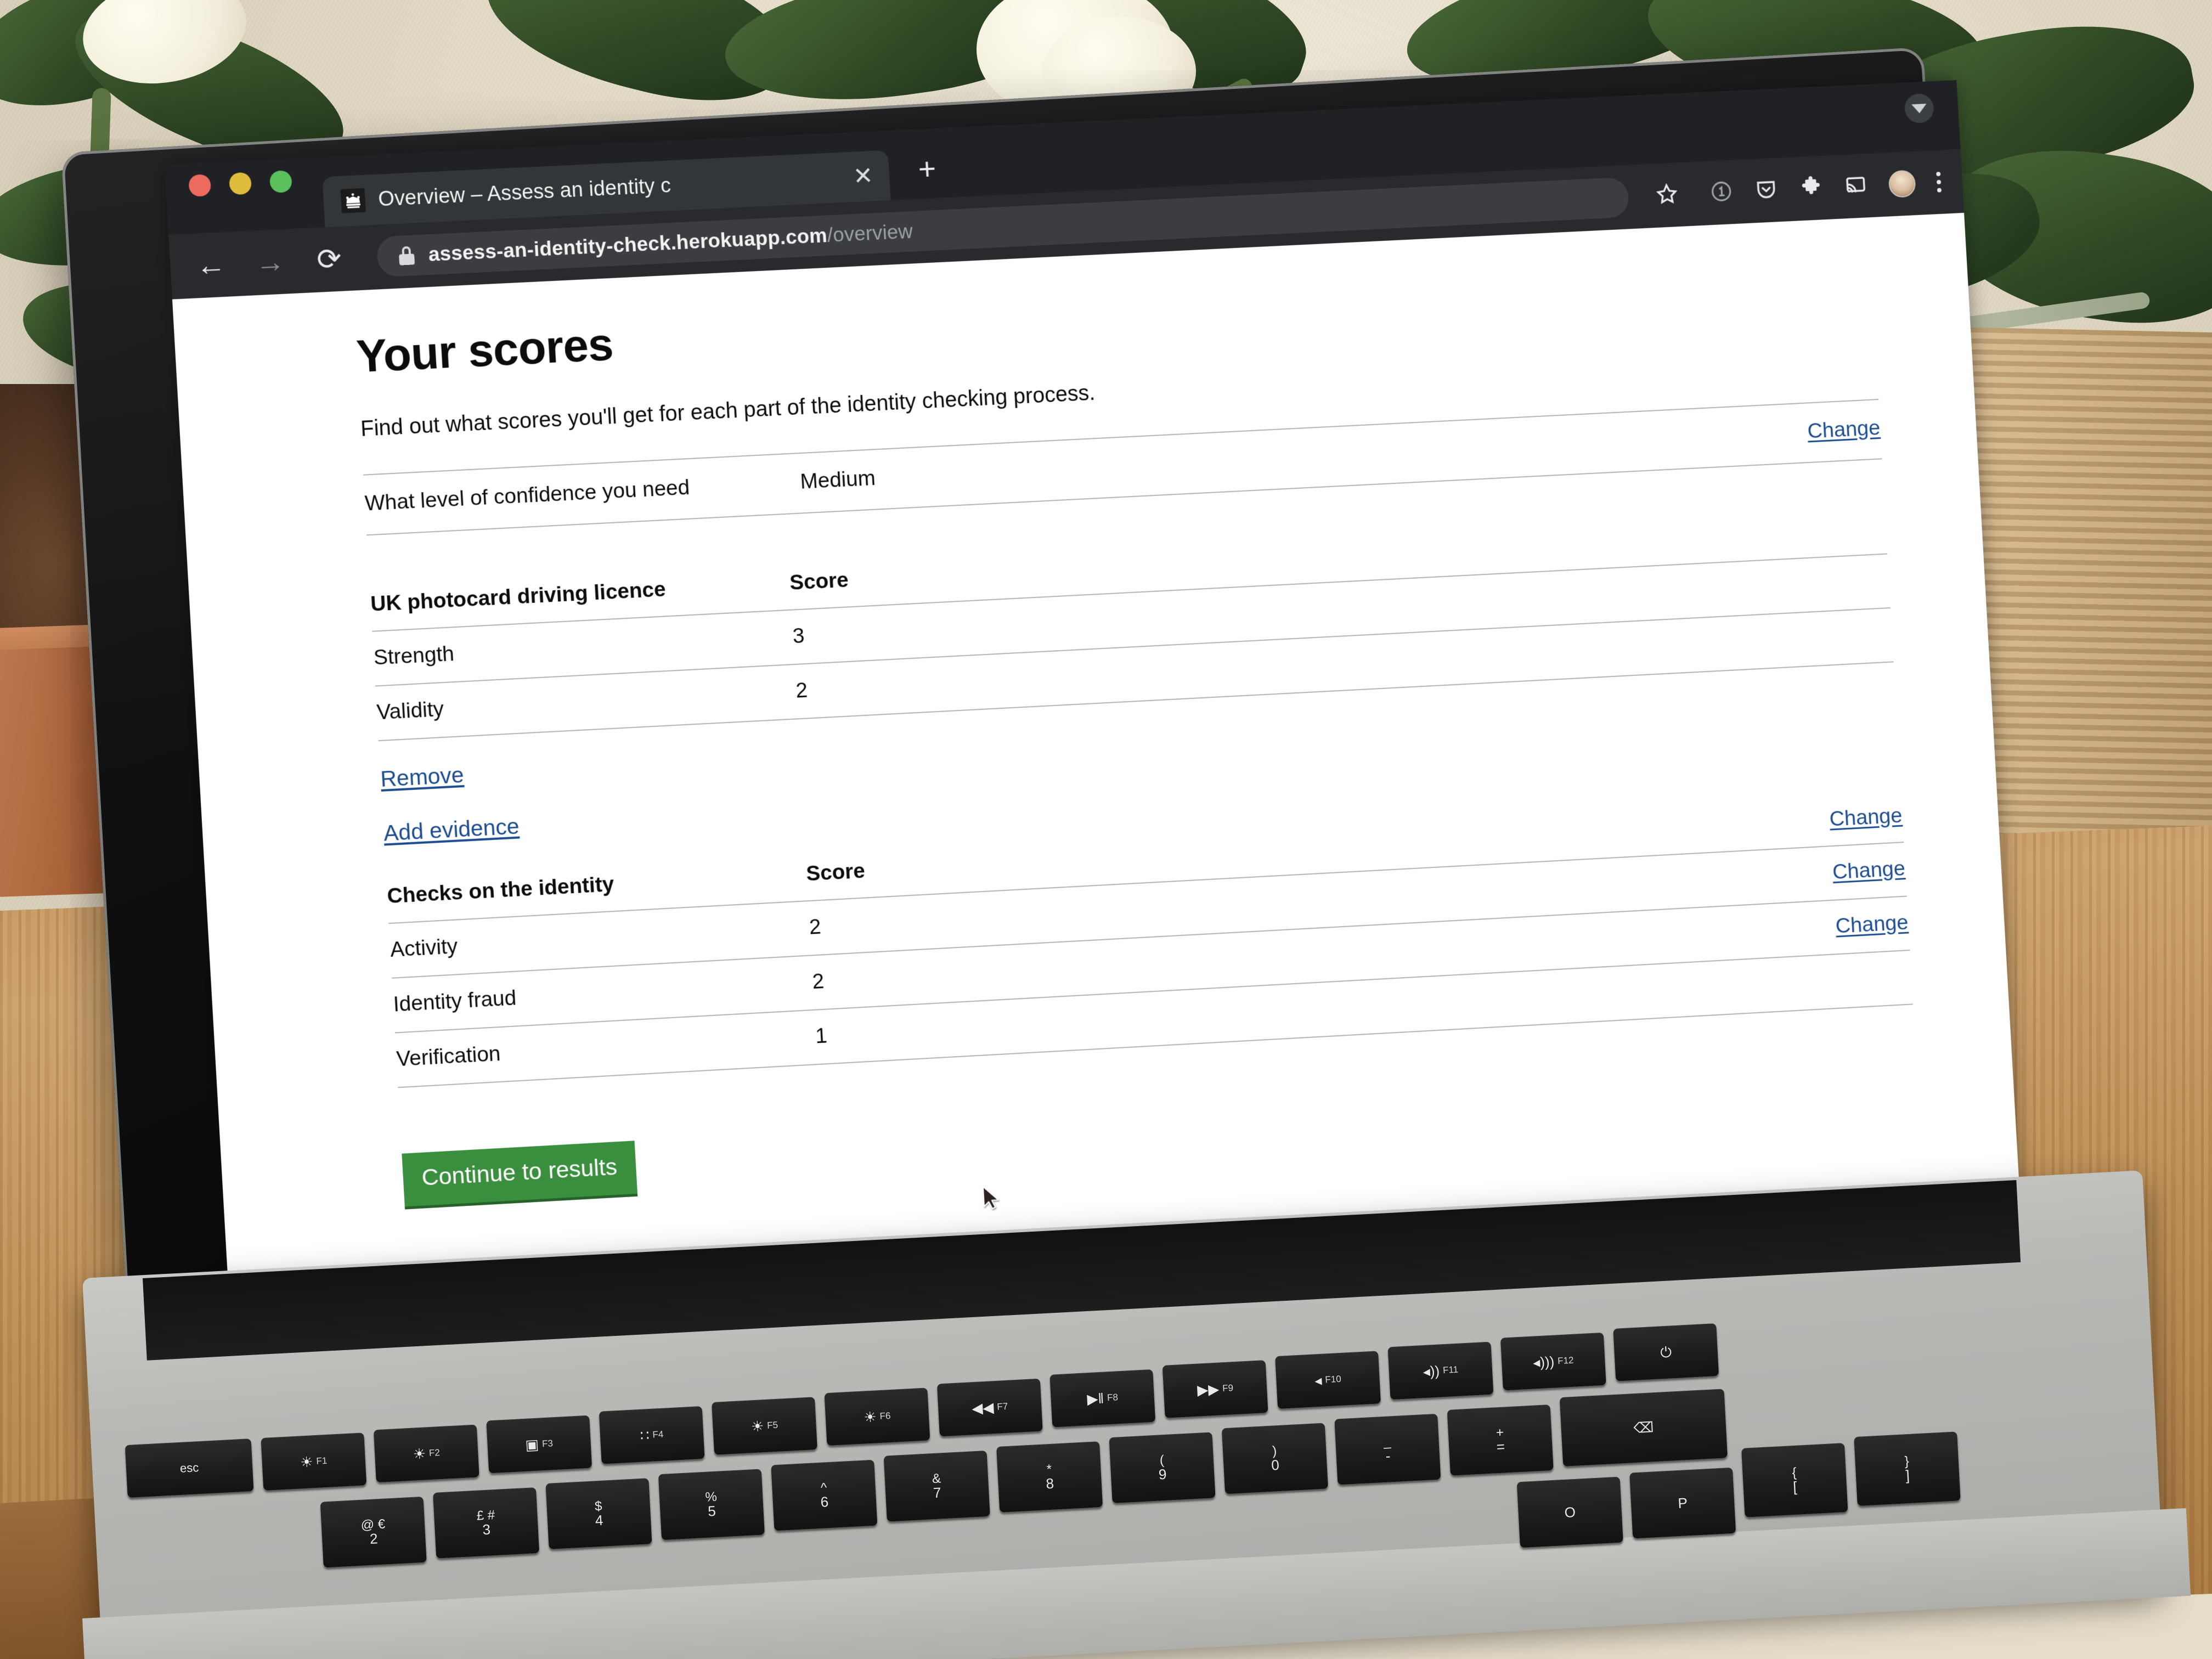 The height and width of the screenshot is (1659, 2212). I want to click on change-identity-fraud-link: Change, so click(1872, 924).